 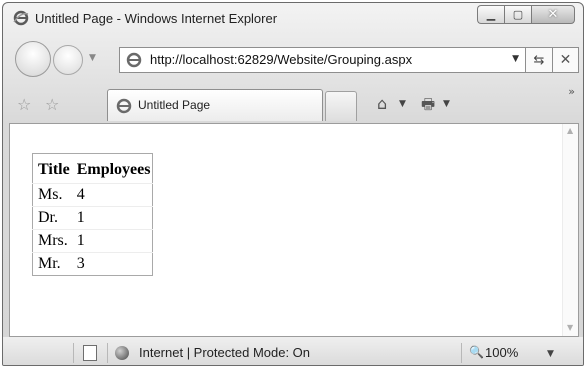 I want to click on column-header-employees: Employees, so click(x=113, y=169).